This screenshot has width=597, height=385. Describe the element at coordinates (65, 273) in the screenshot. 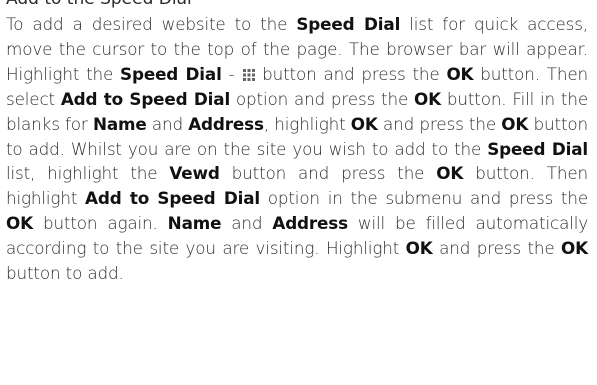

I see `text-segment: button to add.` at that location.